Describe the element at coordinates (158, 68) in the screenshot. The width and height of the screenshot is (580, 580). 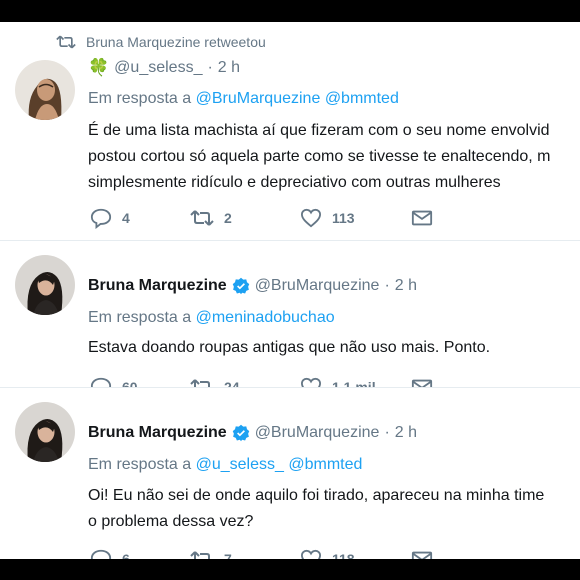
I see `author-handle: @u_seless_` at that location.